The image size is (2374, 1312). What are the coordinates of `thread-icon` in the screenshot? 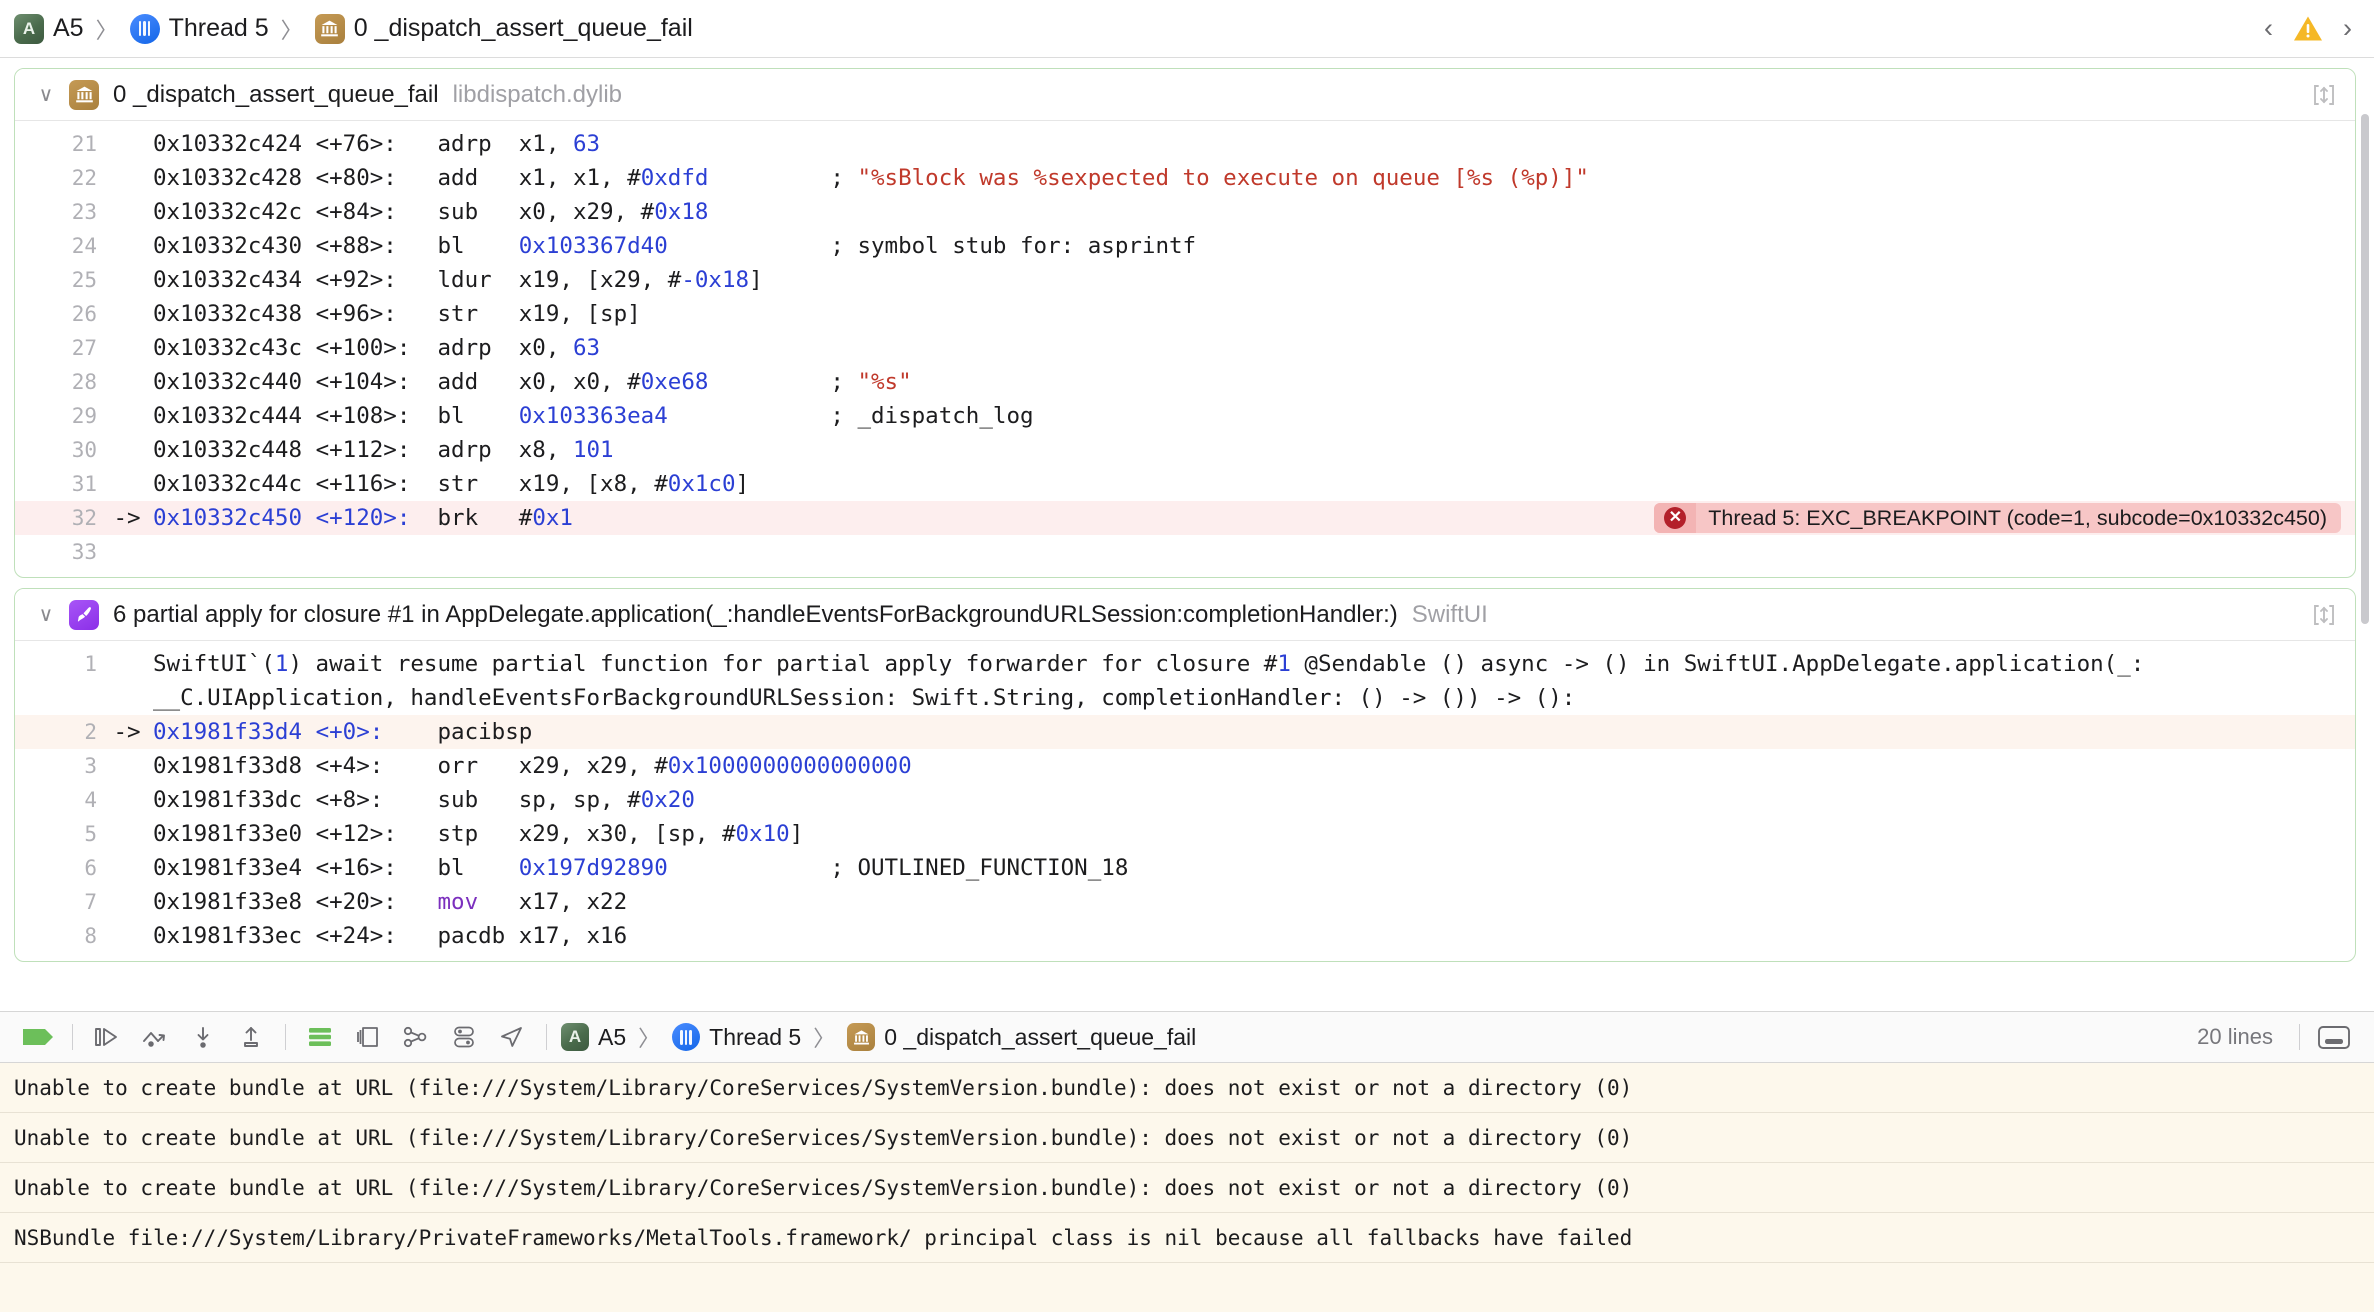 It's located at (686, 1037).